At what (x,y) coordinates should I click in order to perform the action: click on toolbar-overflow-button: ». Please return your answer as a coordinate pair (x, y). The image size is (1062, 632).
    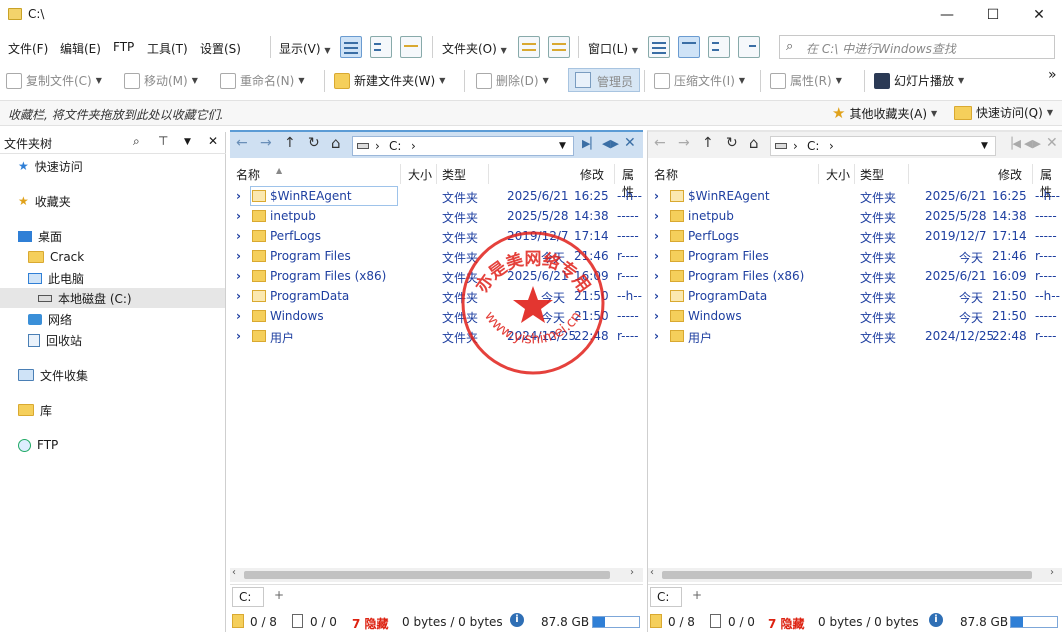
    Looking at the image, I should click on (1052, 75).